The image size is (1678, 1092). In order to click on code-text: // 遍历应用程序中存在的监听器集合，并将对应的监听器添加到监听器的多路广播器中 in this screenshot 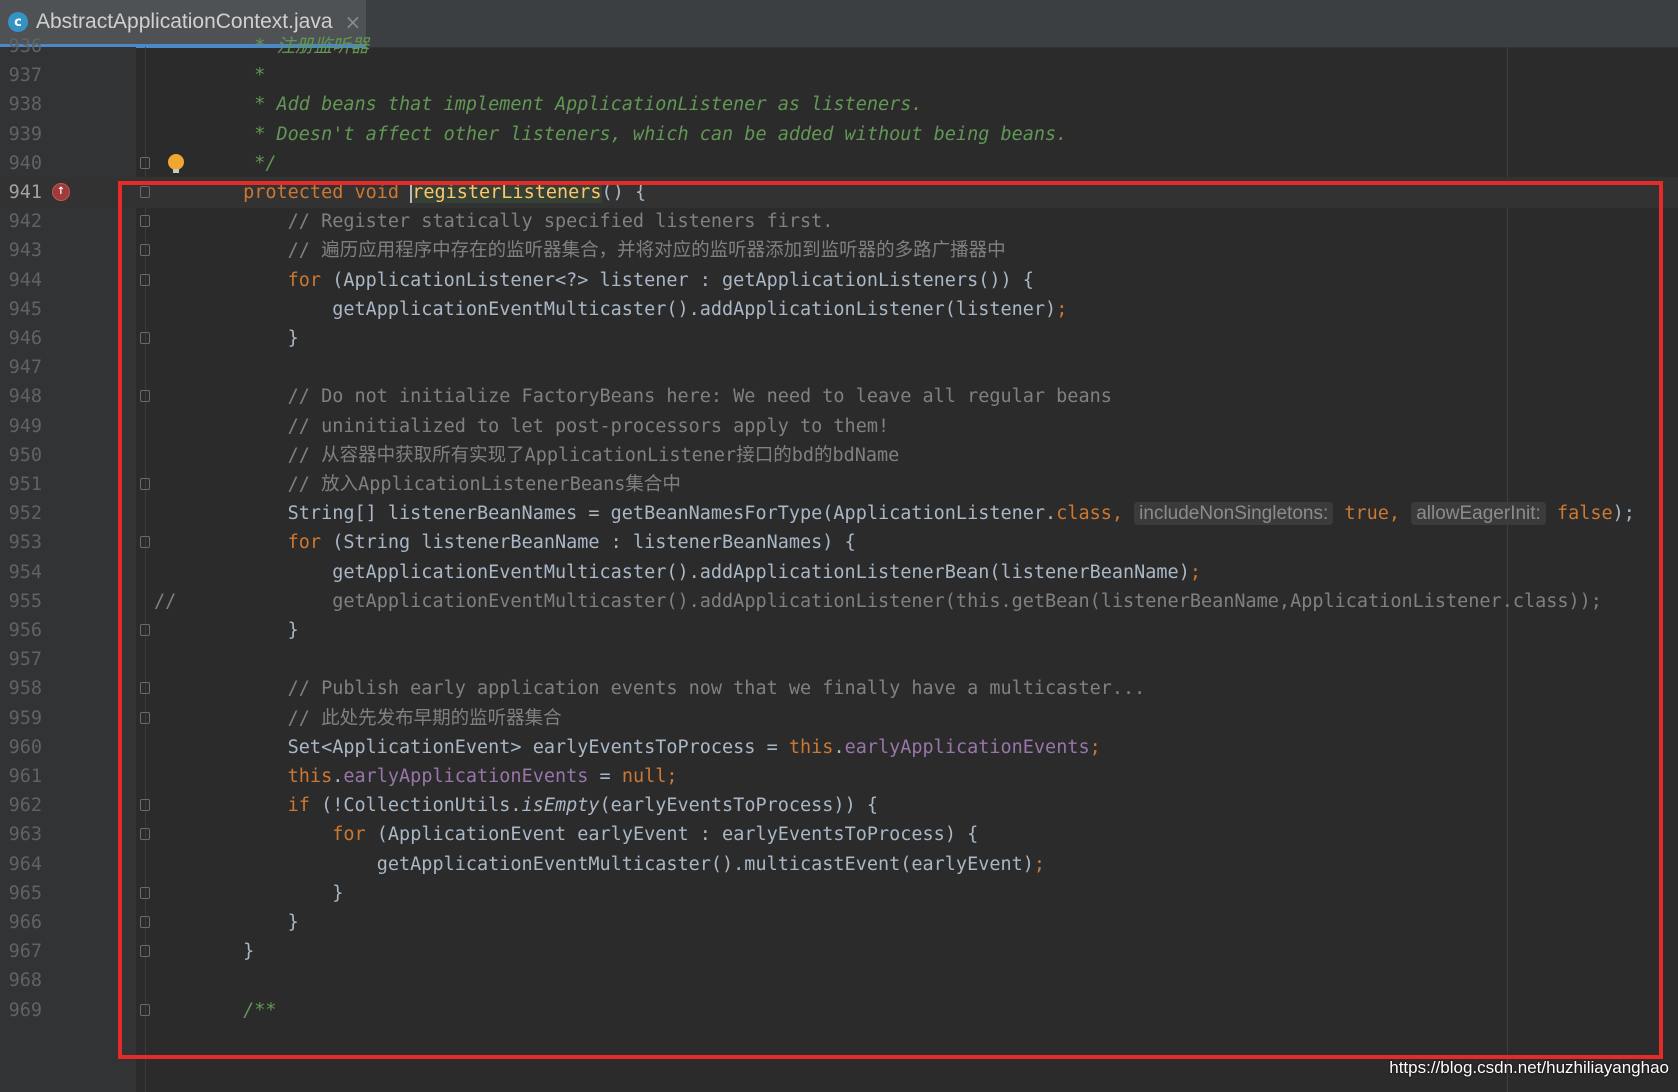, I will do `click(580, 250)`.